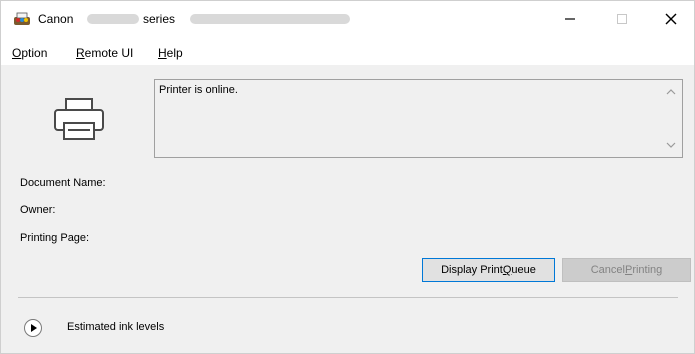 Image resolution: width=695 pixels, height=354 pixels. I want to click on title-bar: Canon series, so click(347, 19).